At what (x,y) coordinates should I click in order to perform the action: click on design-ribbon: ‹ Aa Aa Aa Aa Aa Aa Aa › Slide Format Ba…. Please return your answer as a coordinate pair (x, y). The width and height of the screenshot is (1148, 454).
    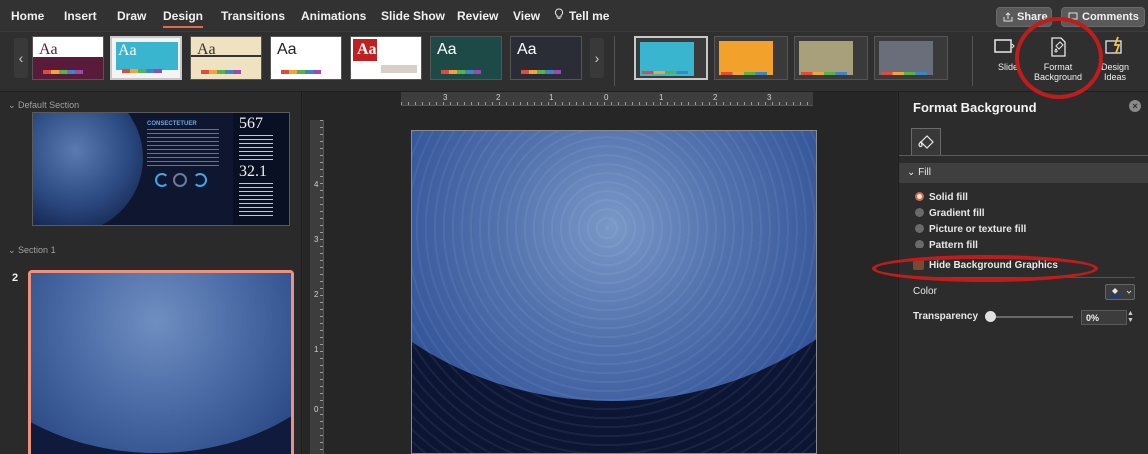
    Looking at the image, I should click on (574, 62).